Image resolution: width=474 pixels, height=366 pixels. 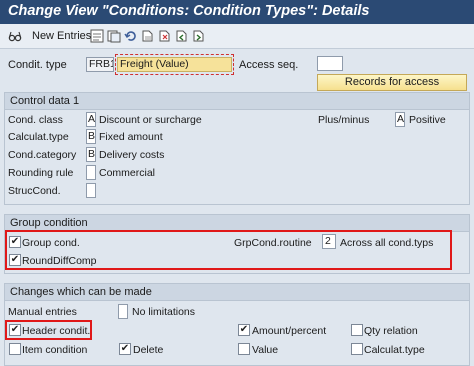 I want to click on cond-class-text: Discount or surcharge, so click(x=150, y=120).